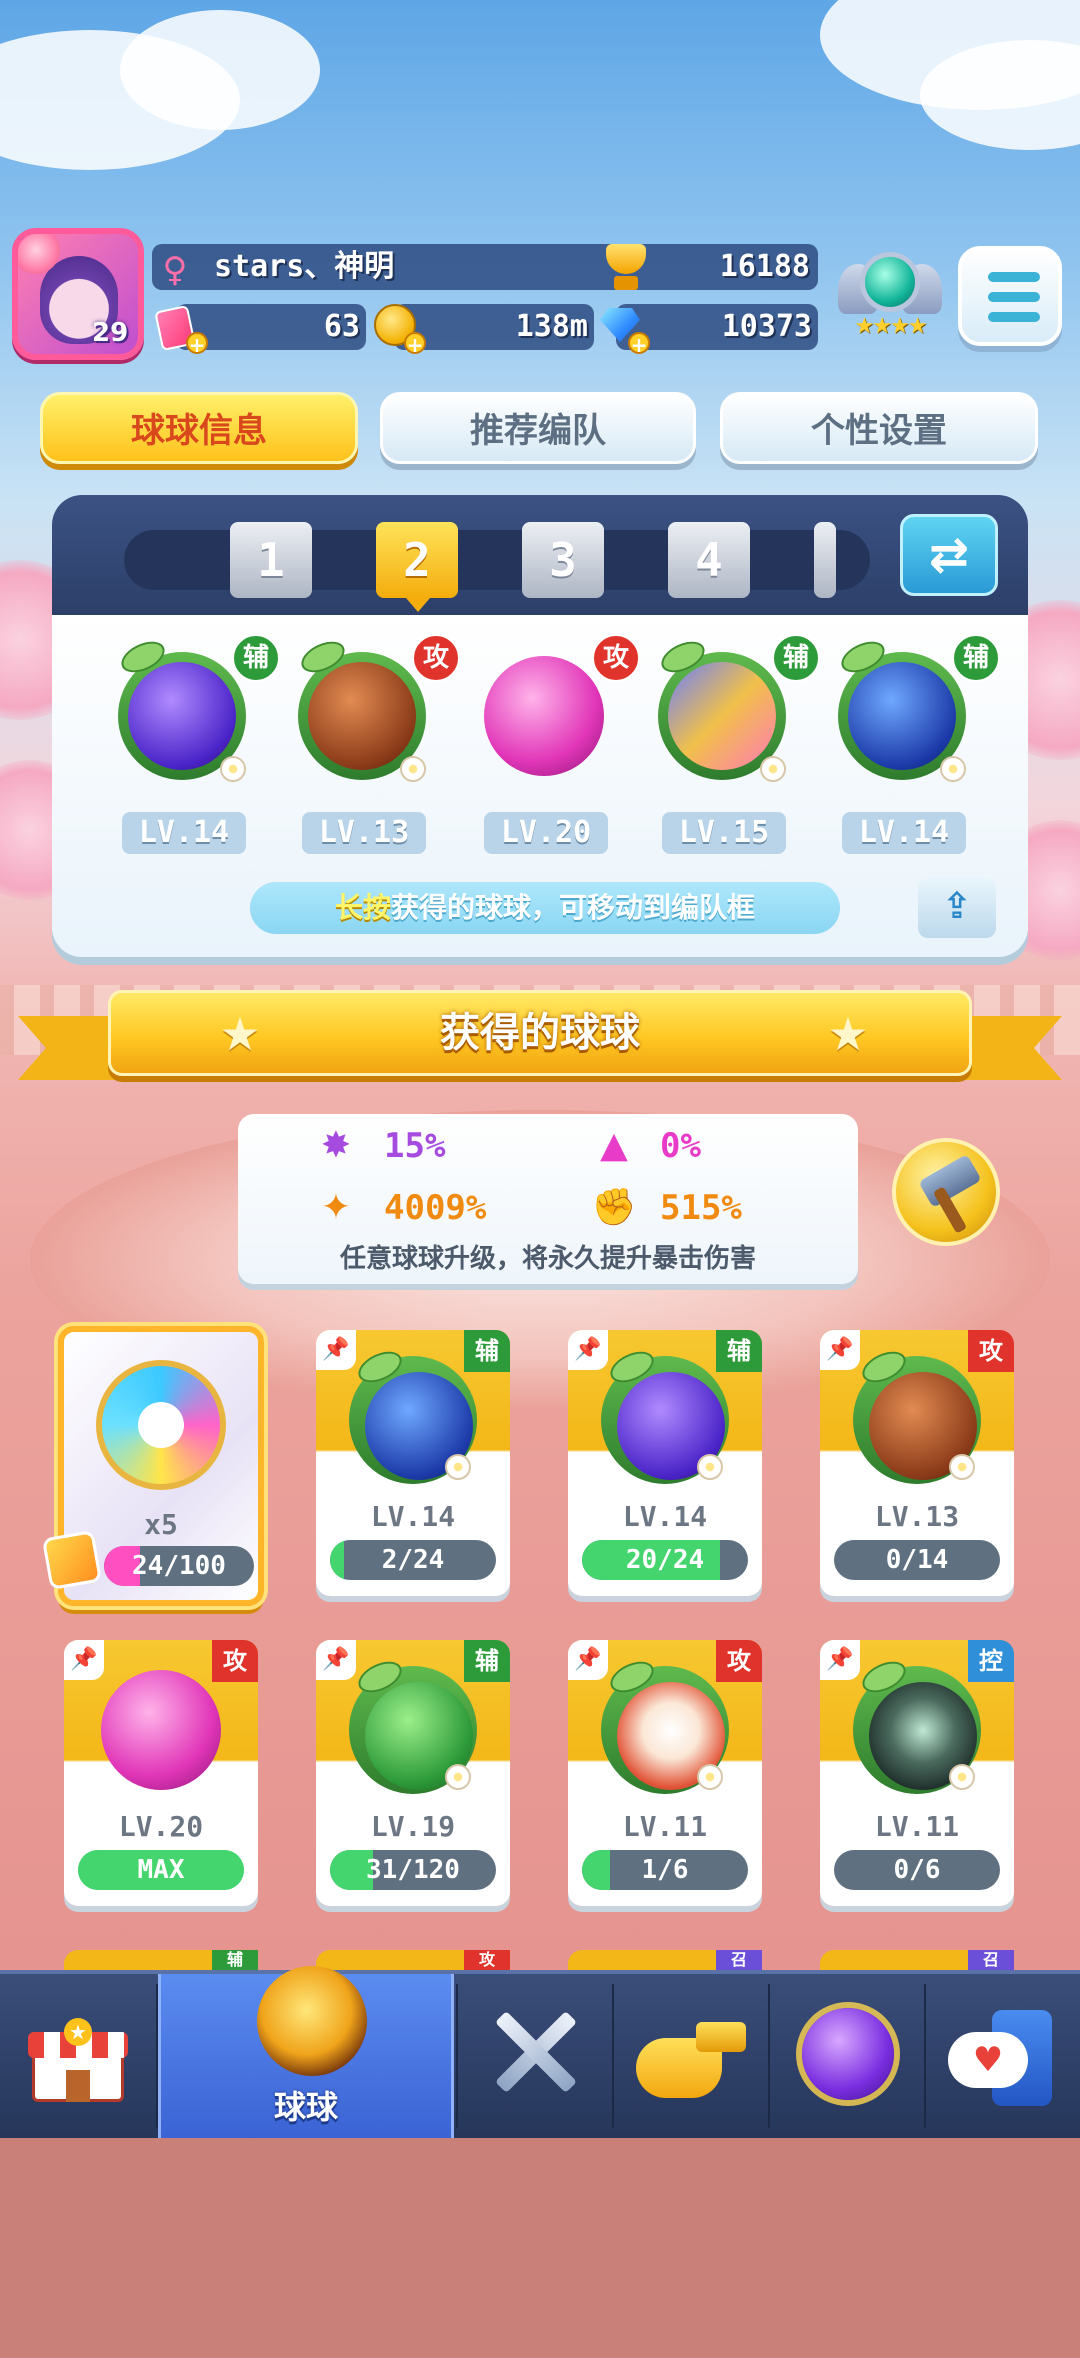  I want to click on player-name: stars、神明, so click(304, 266).